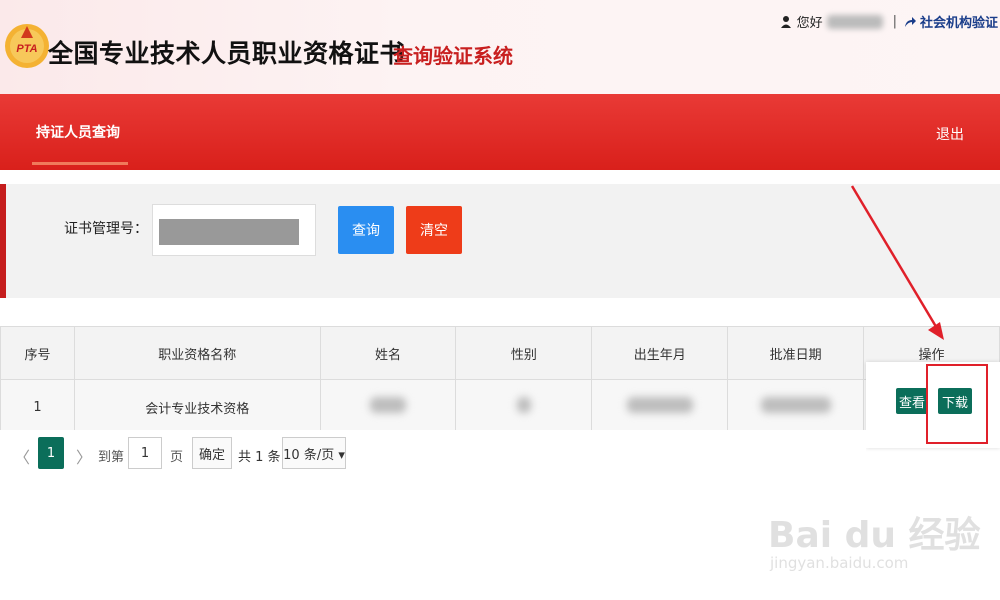  I want to click on cell-name-redacted, so click(388, 407).